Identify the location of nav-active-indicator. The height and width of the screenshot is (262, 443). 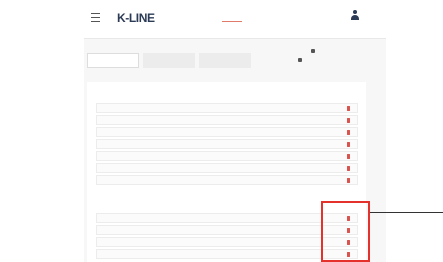
(232, 21).